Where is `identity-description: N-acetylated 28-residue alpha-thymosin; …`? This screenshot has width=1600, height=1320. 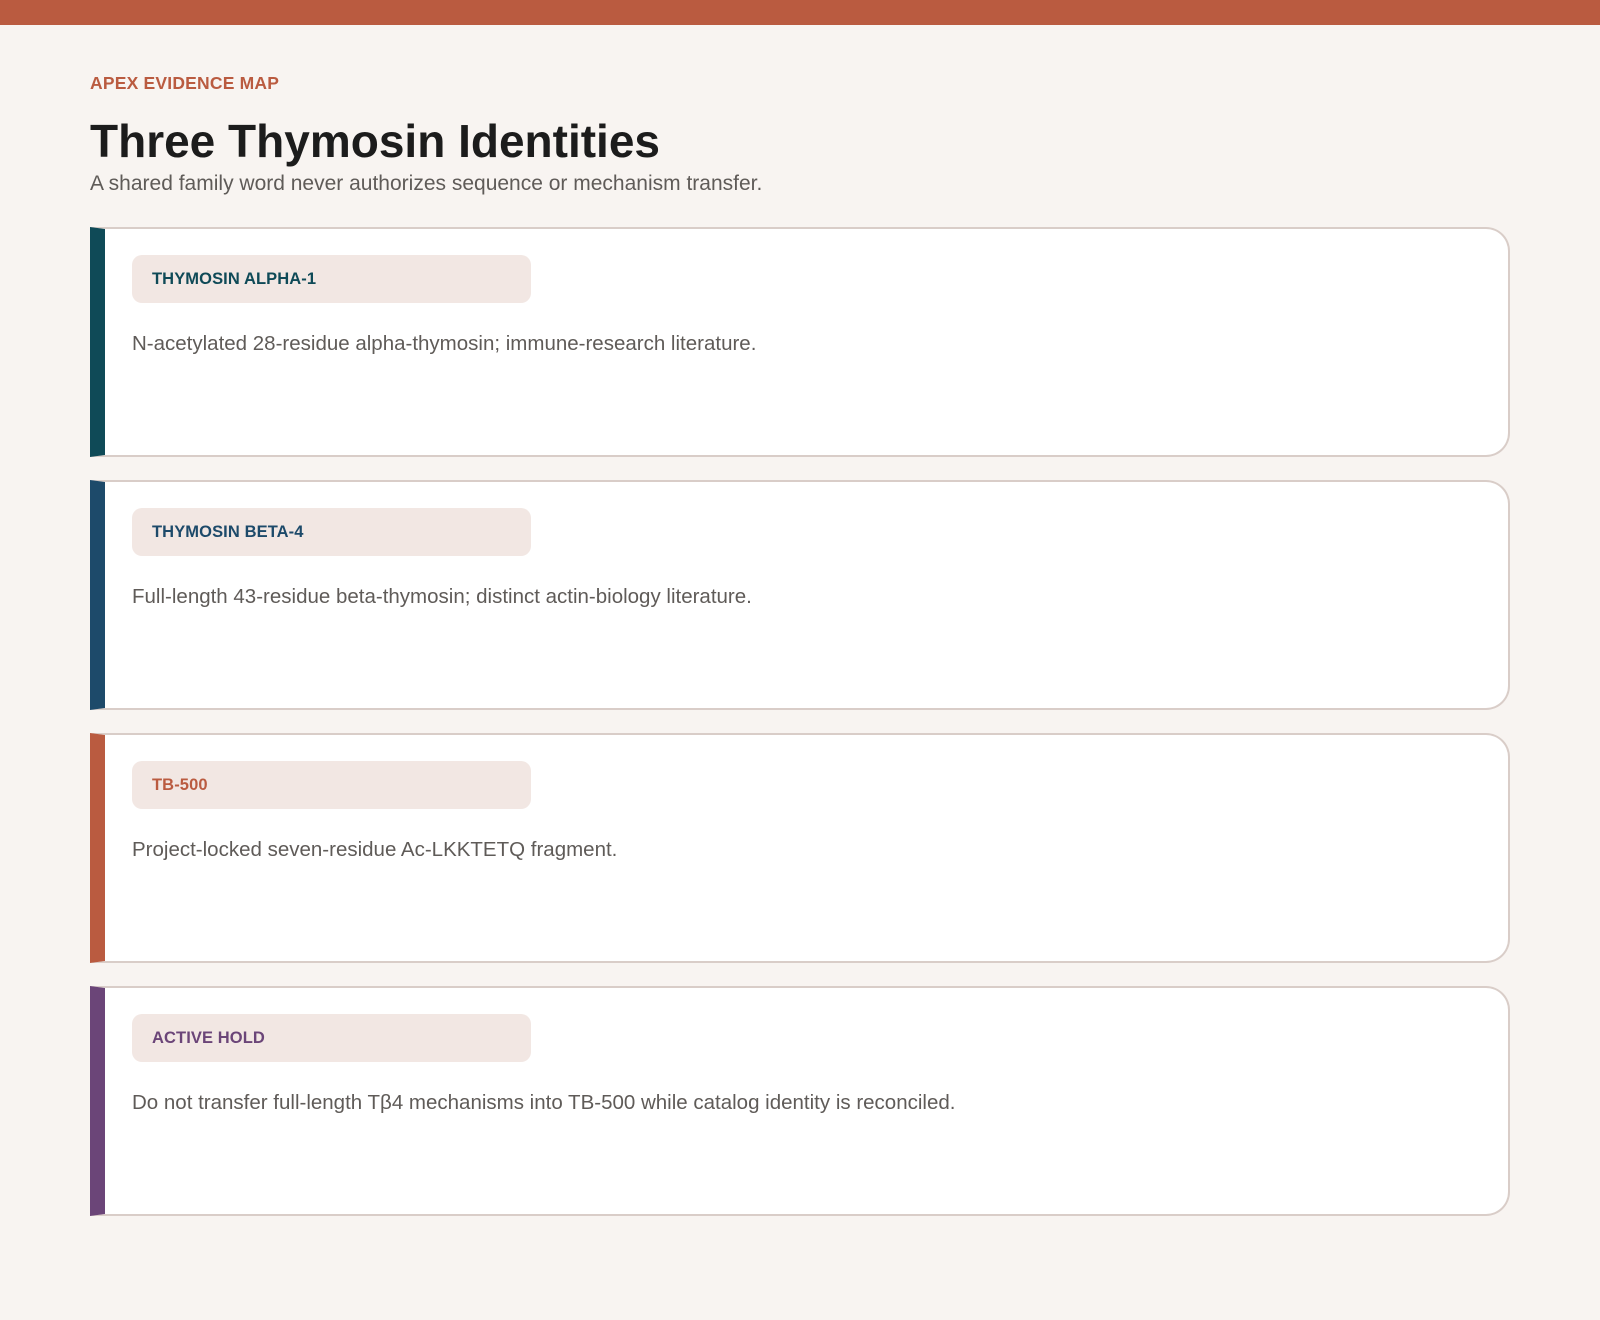
identity-description: N-acetylated 28-residue alpha-thymosin; … is located at coordinates (444, 343).